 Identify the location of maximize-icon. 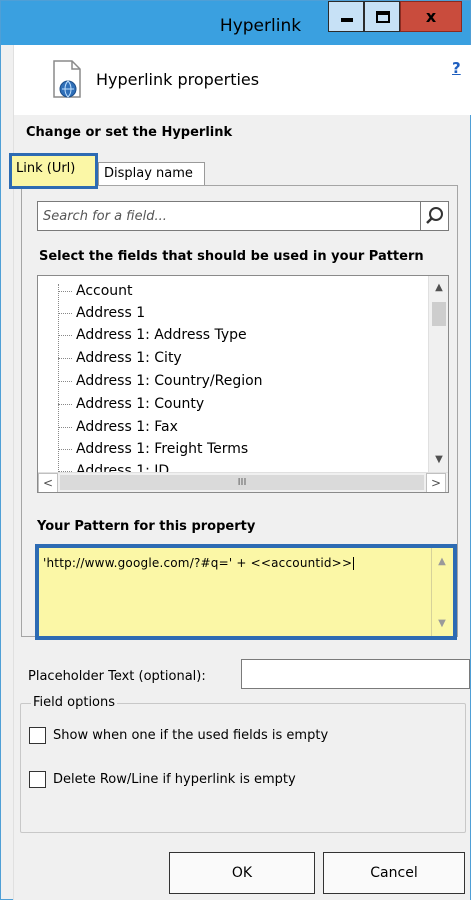
(383, 17).